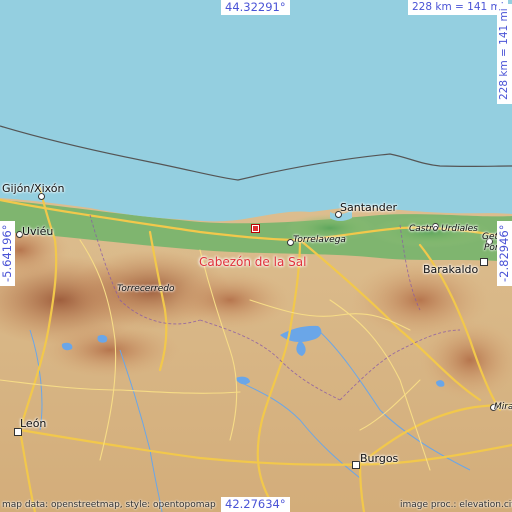  What do you see at coordinates (356, 465) in the screenshot?
I see `burgos-marker` at bounding box center [356, 465].